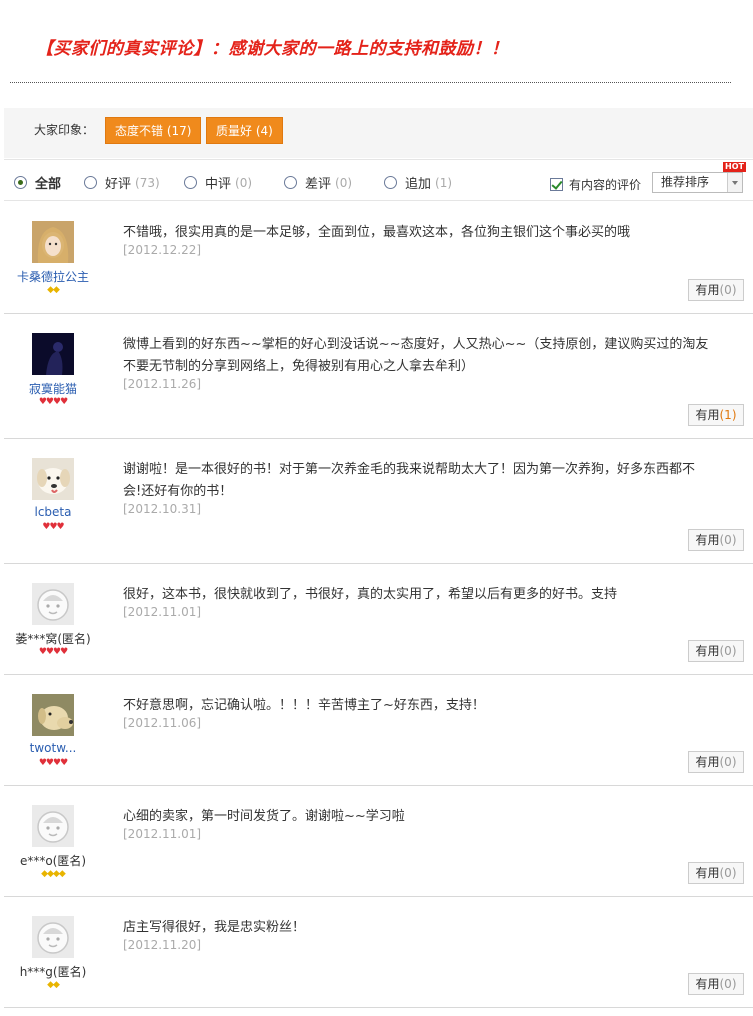  Describe the element at coordinates (734, 167) in the screenshot. I see `hot-badge: HOT` at that location.